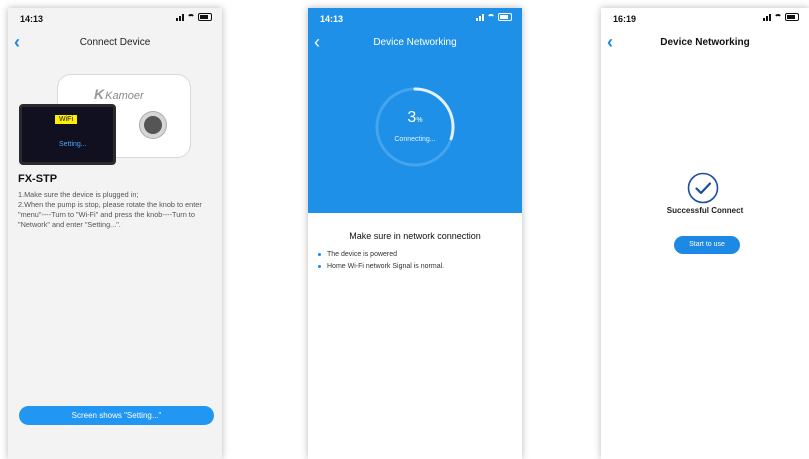 The width and height of the screenshot is (809, 459). I want to click on status-time: 16:19, so click(625, 19).